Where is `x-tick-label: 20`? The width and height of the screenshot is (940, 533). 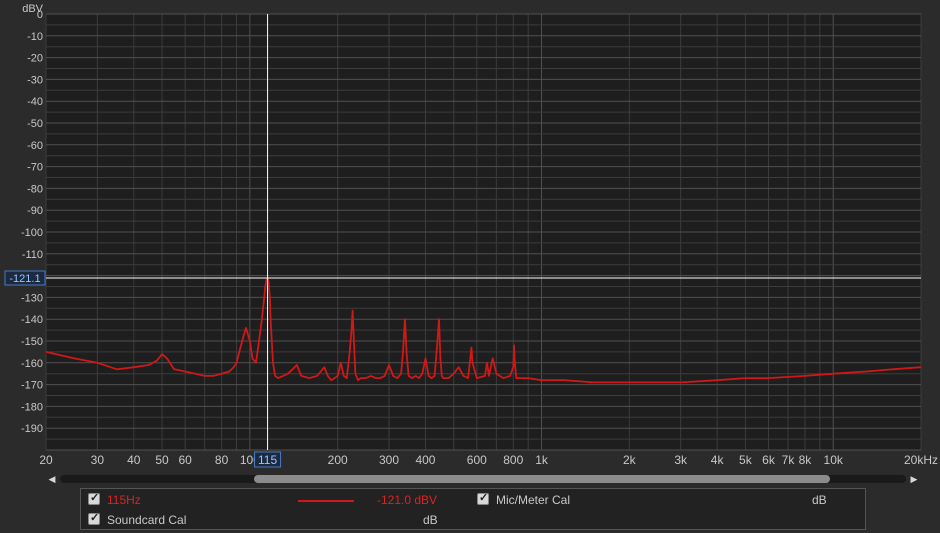
x-tick-label: 20 is located at coordinates (46, 460).